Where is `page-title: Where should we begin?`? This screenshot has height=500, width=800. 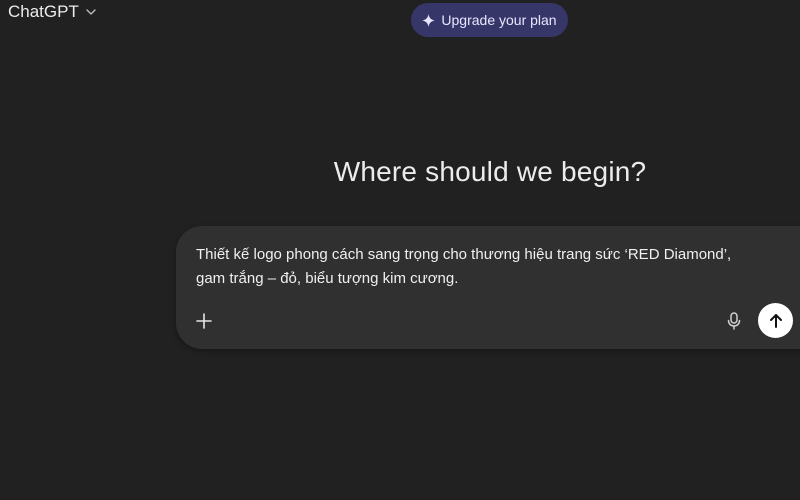 page-title: Where should we begin? is located at coordinates (490, 171).